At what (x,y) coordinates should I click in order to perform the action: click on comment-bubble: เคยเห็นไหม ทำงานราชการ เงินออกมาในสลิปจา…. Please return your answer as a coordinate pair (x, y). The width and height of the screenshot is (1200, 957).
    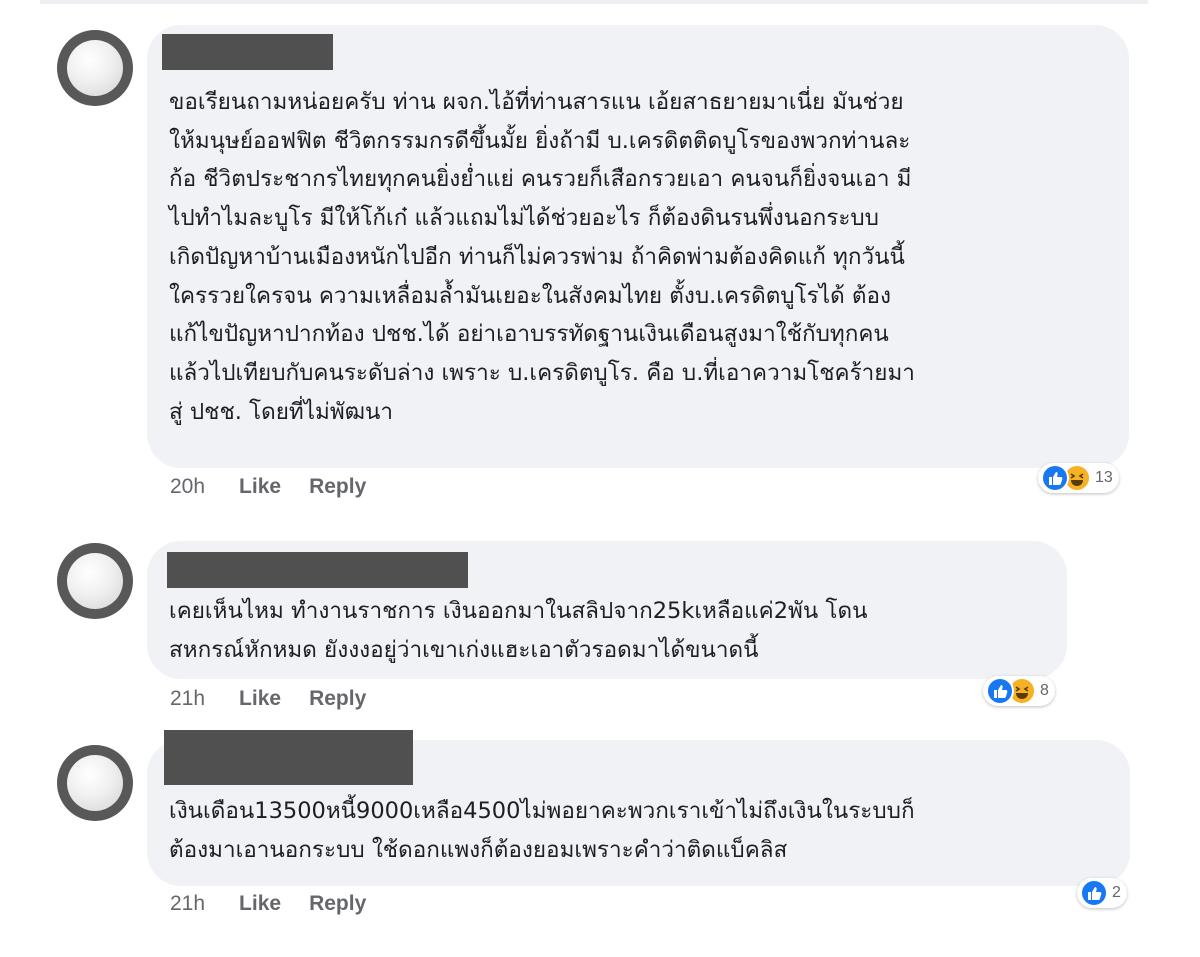
    Looking at the image, I should click on (607, 610).